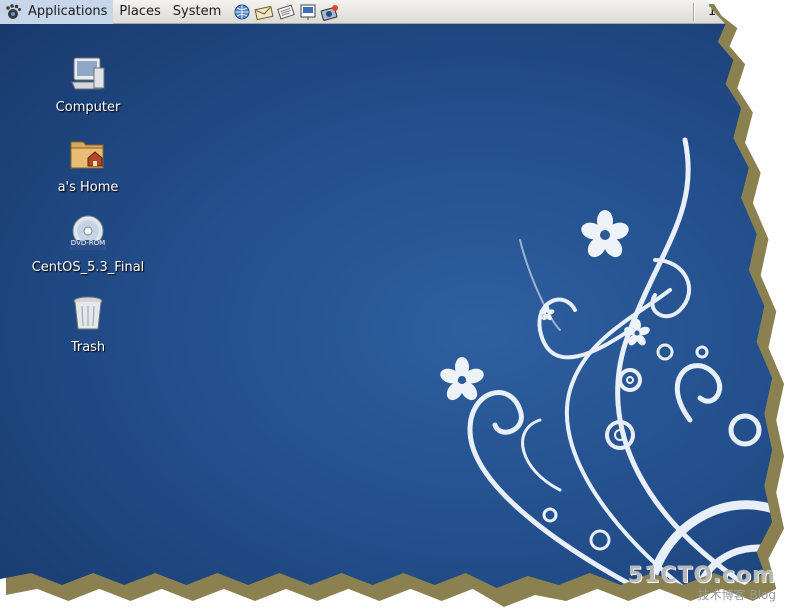 The height and width of the screenshot is (611, 788). What do you see at coordinates (88, 74) in the screenshot?
I see `computer-icon` at bounding box center [88, 74].